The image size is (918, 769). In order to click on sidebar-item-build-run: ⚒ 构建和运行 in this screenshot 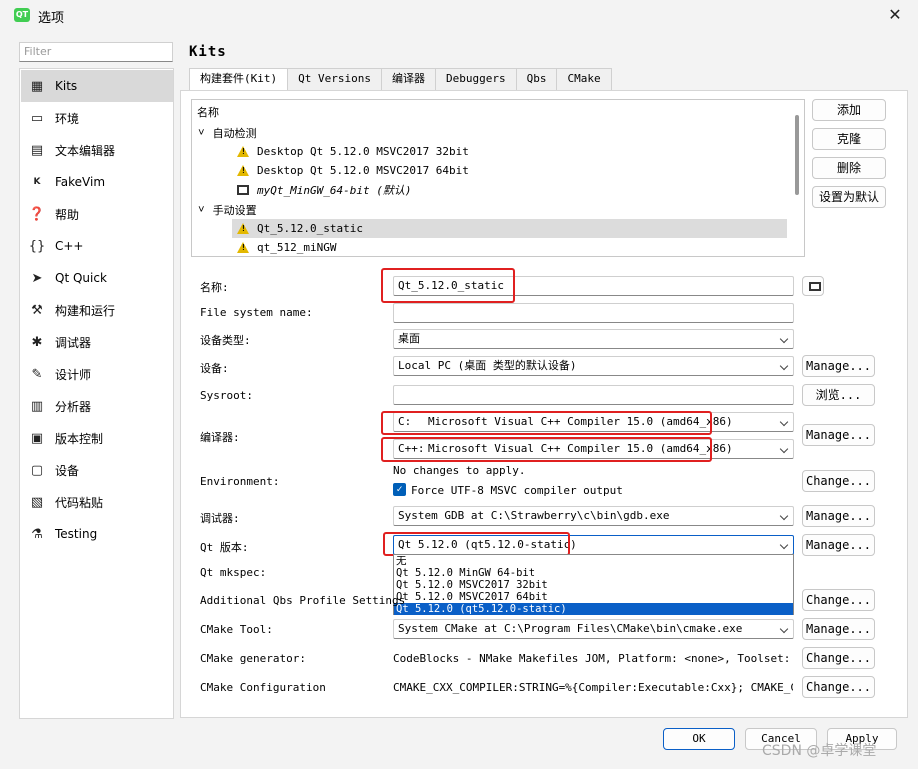, I will do `click(97, 310)`.